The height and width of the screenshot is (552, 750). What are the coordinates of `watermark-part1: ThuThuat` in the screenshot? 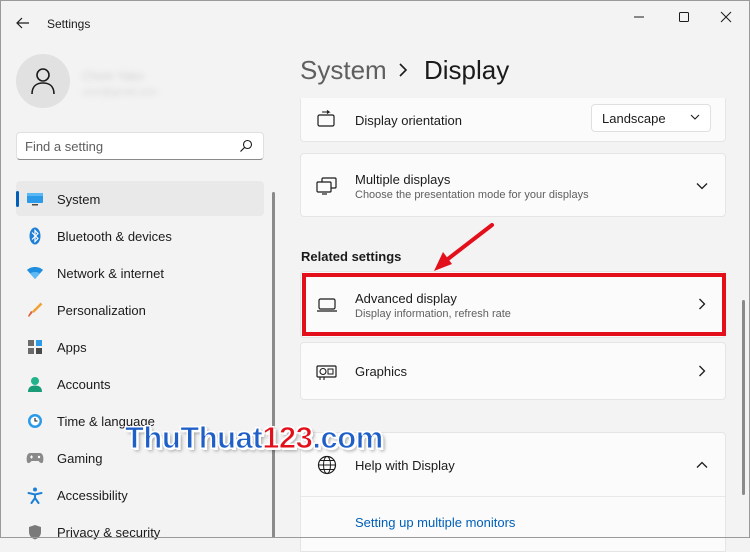 It's located at (193, 438).